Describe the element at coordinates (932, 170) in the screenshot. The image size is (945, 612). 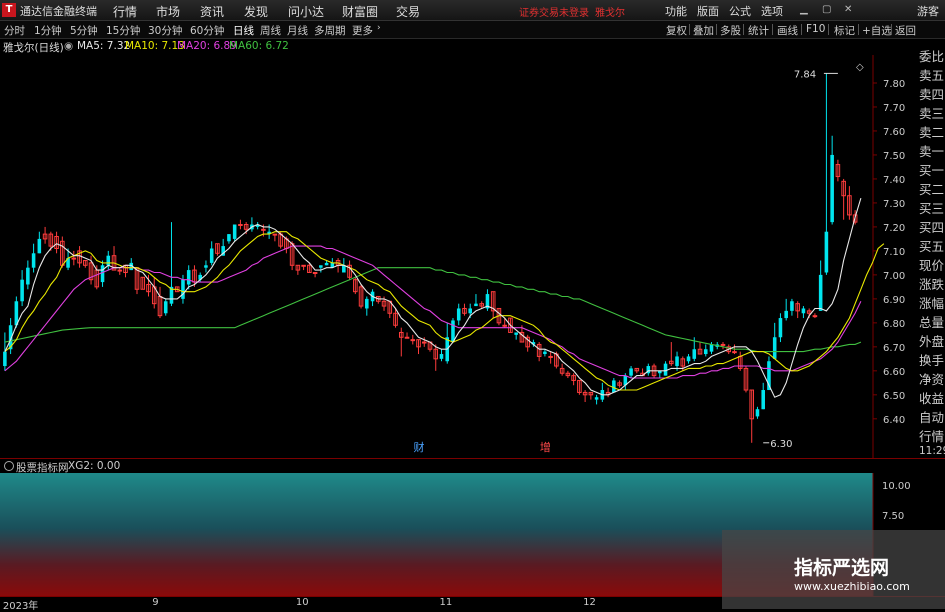
I see `panel-bid1: 买一` at that location.